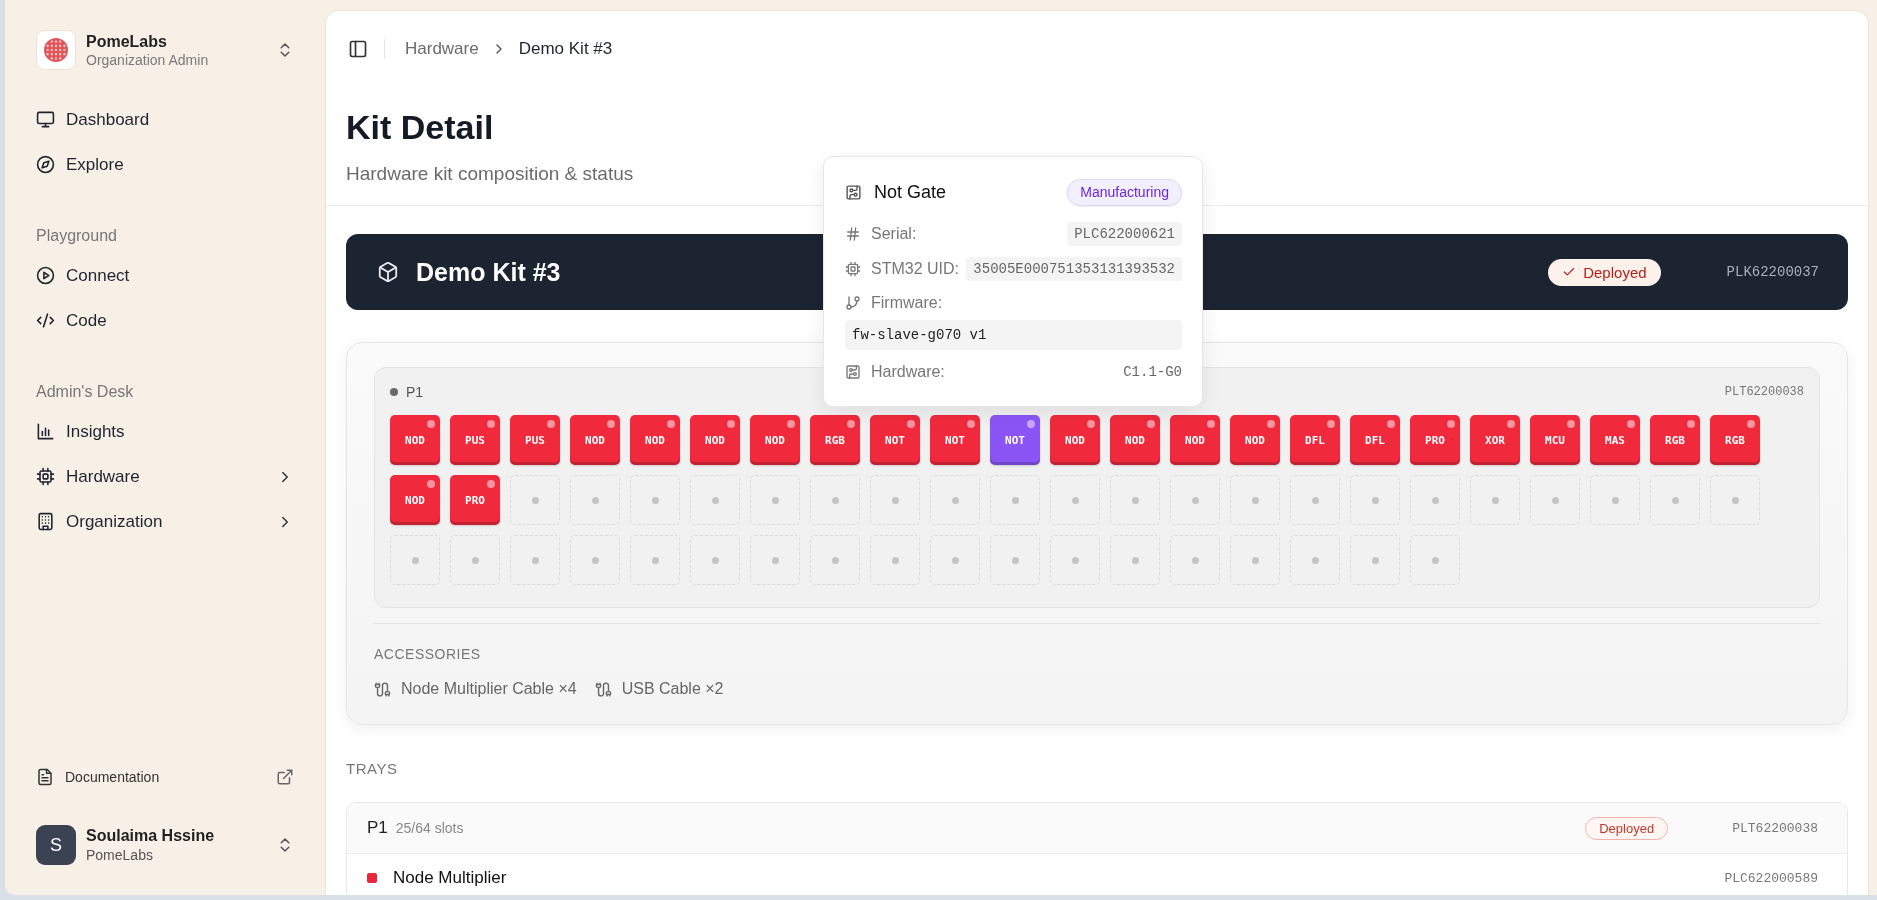 The height and width of the screenshot is (900, 1877). I want to click on tray-row-header: P1 25/64 slots Deployed PLT62200038, so click(1097, 828).